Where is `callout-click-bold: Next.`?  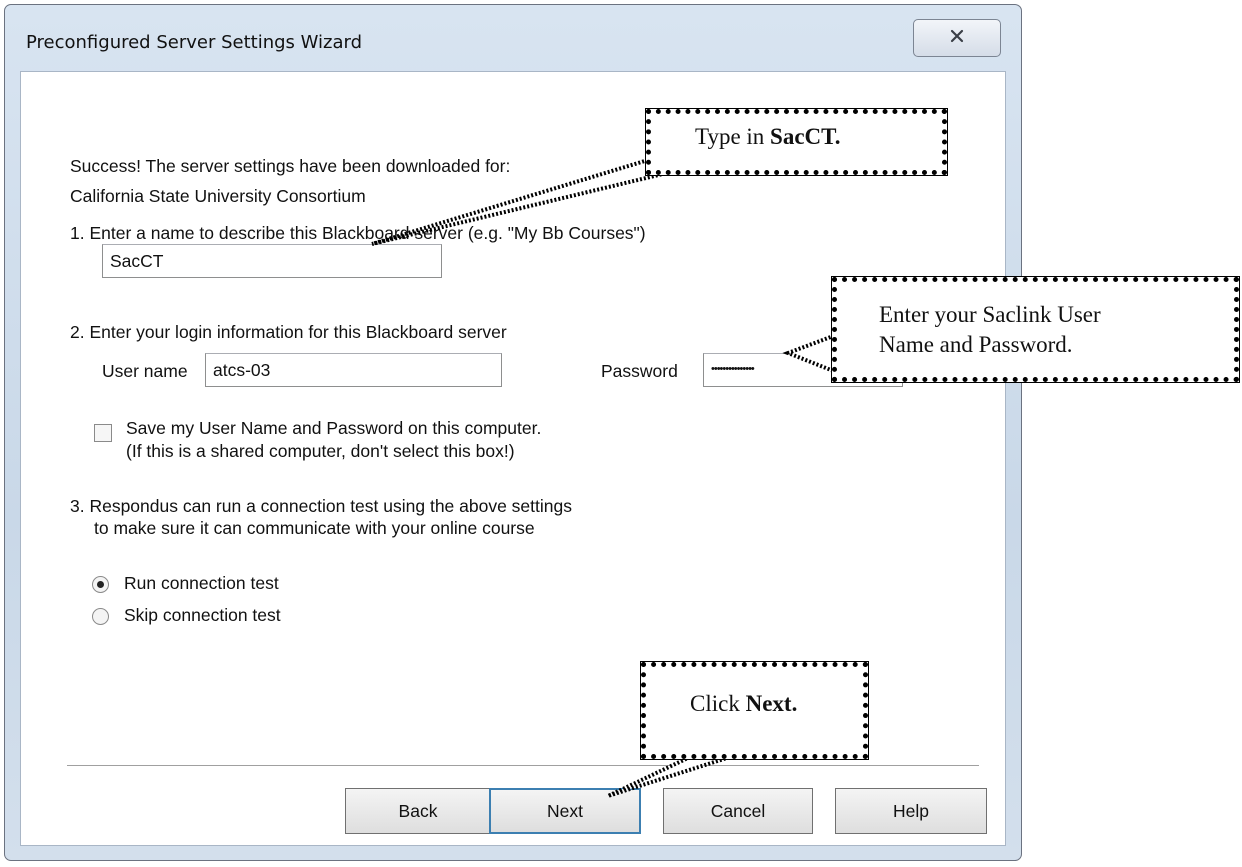 callout-click-bold: Next. is located at coordinates (771, 703).